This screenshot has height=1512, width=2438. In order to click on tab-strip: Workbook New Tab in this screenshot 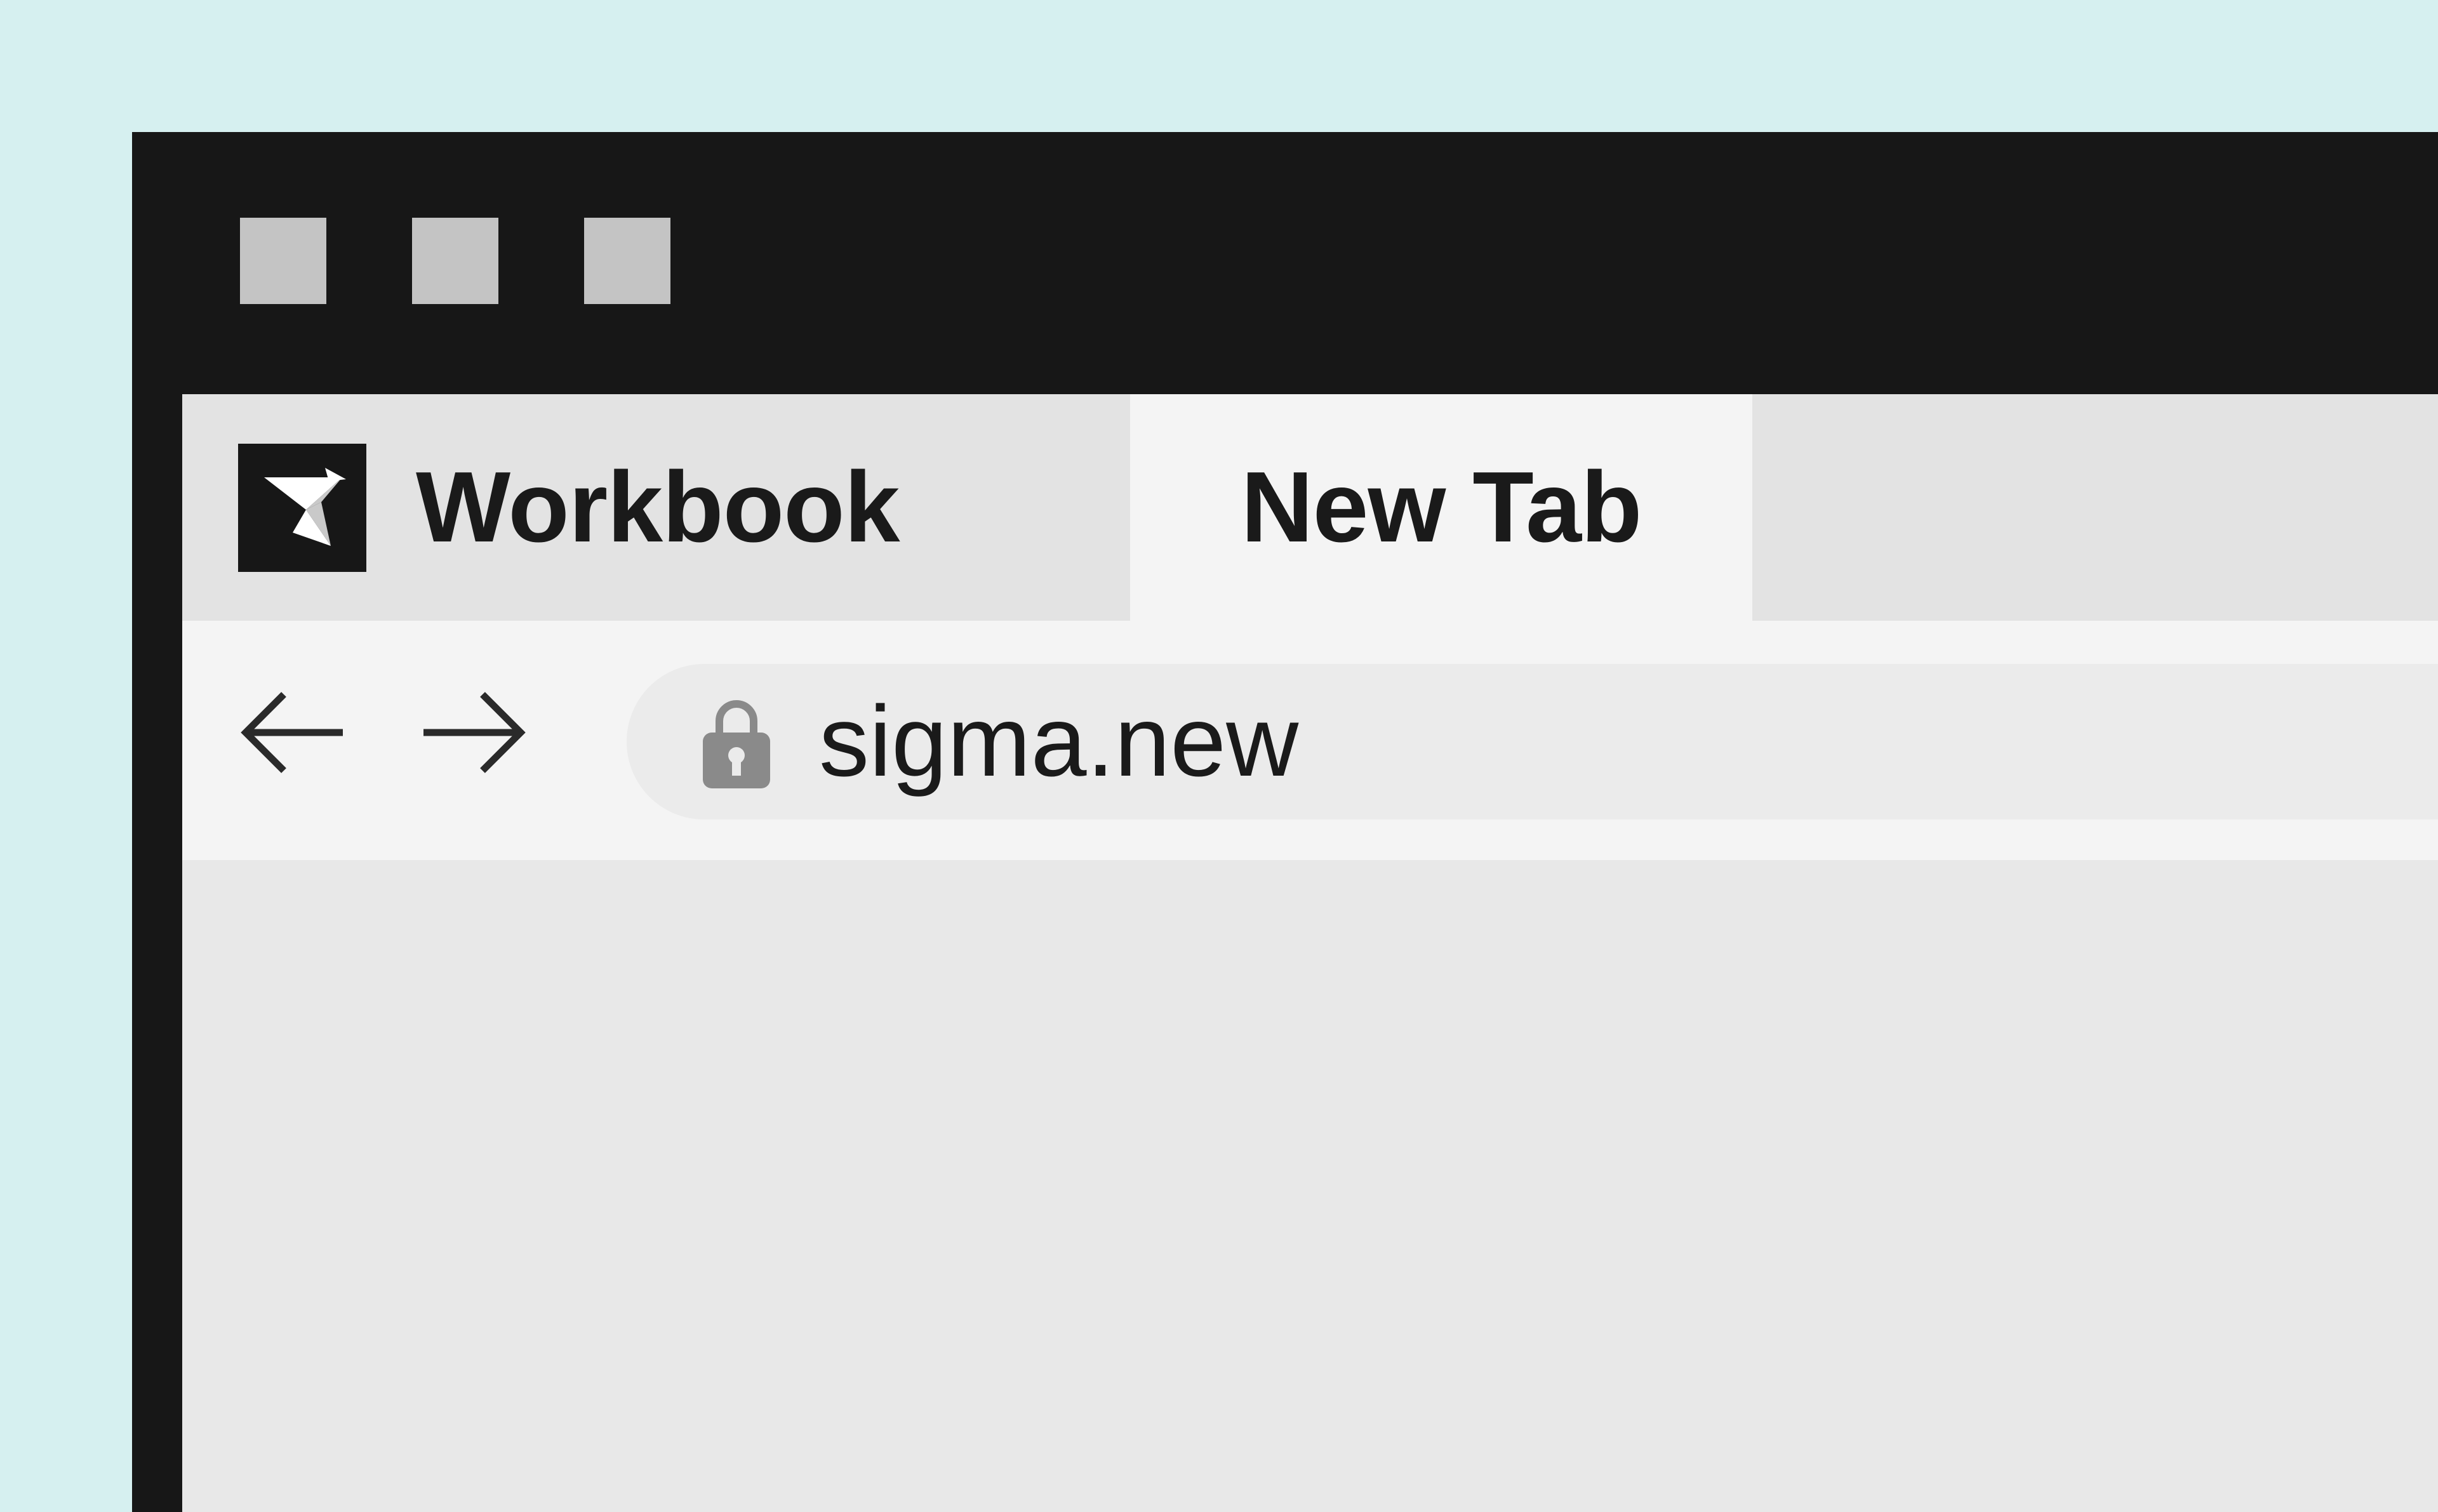, I will do `click(1310, 507)`.